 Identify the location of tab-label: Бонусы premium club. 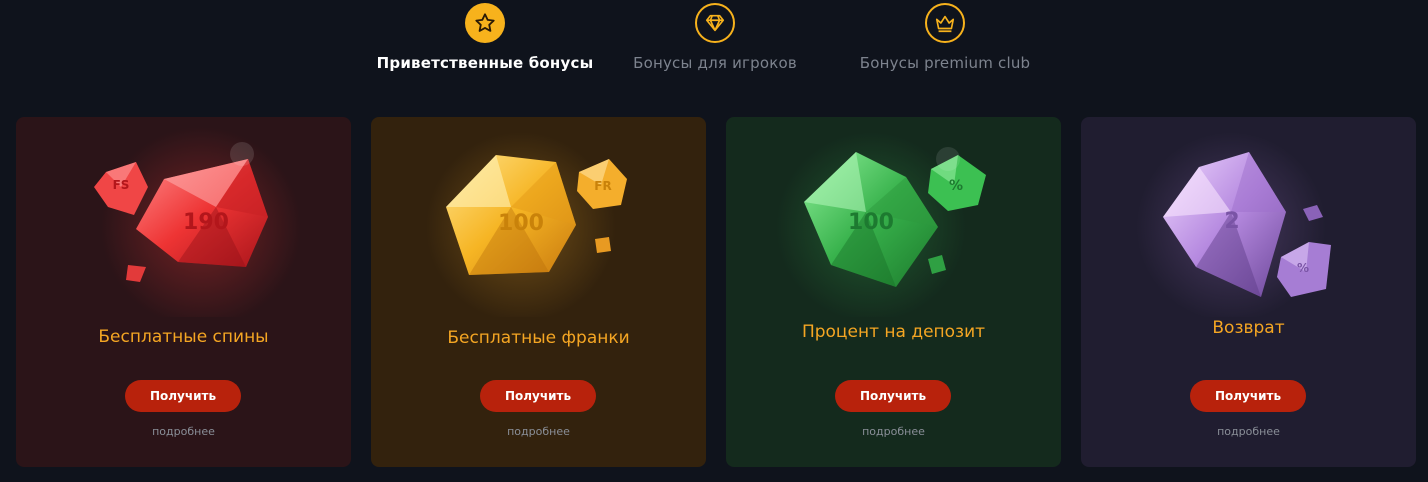
(945, 63).